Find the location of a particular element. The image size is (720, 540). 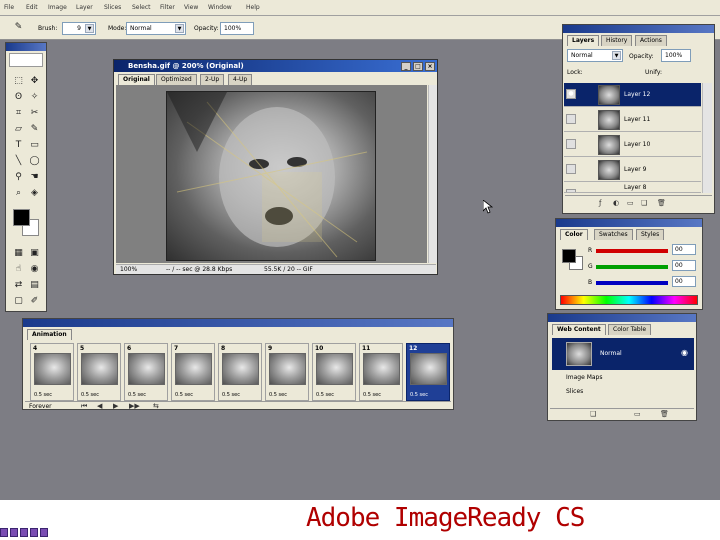

hand-tool-icon: ☚ is located at coordinates (34, 177).